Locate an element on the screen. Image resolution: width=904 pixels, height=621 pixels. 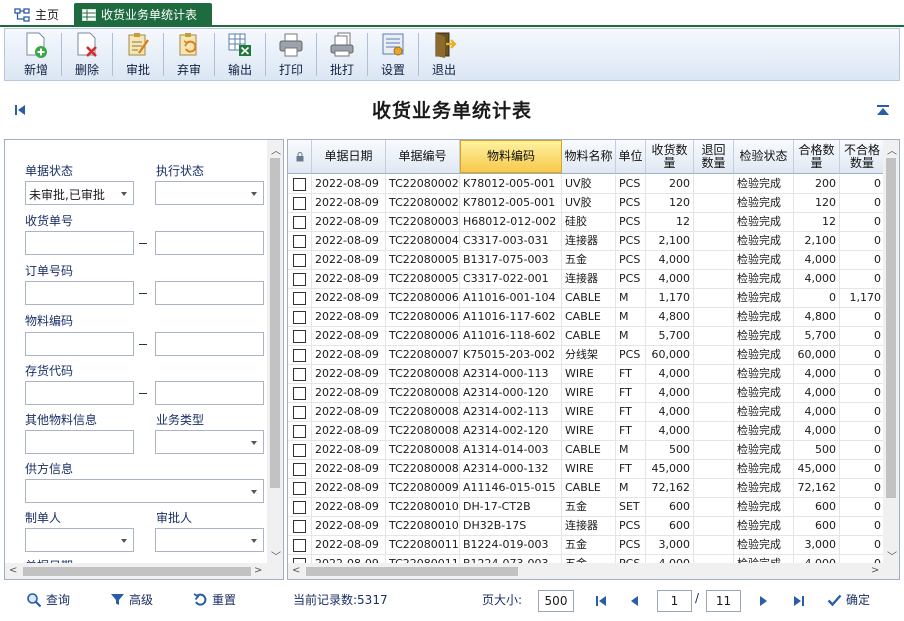
grid-vertical-scrollbar: ︿ ﹀ is located at coordinates (891, 352).